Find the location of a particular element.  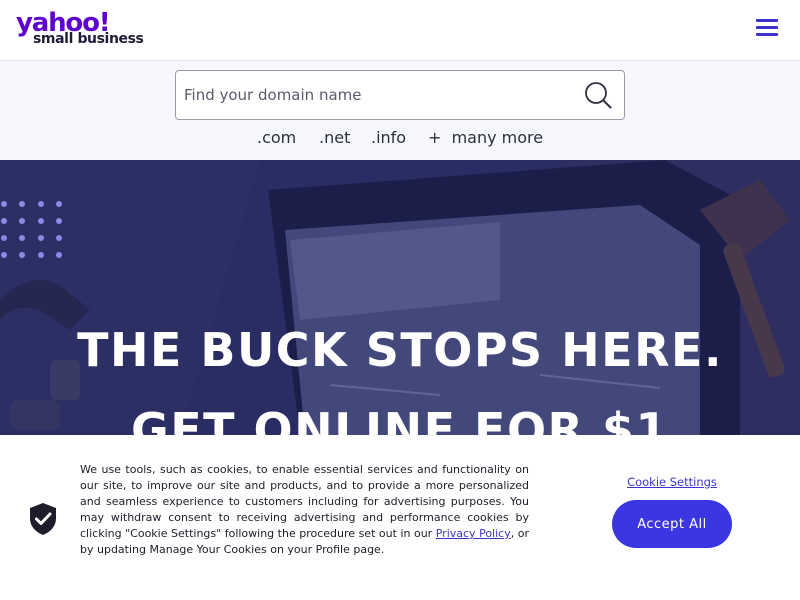

search-icon is located at coordinates (598, 95).